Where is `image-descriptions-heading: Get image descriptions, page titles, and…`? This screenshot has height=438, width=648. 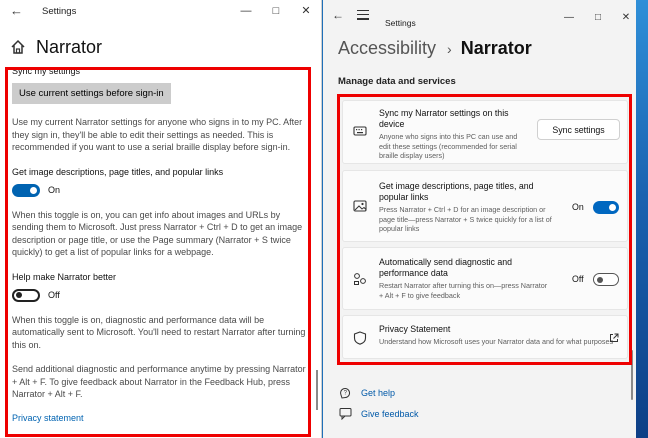
image-descriptions-heading: Get image descriptions, page titles, and… is located at coordinates (118, 171).